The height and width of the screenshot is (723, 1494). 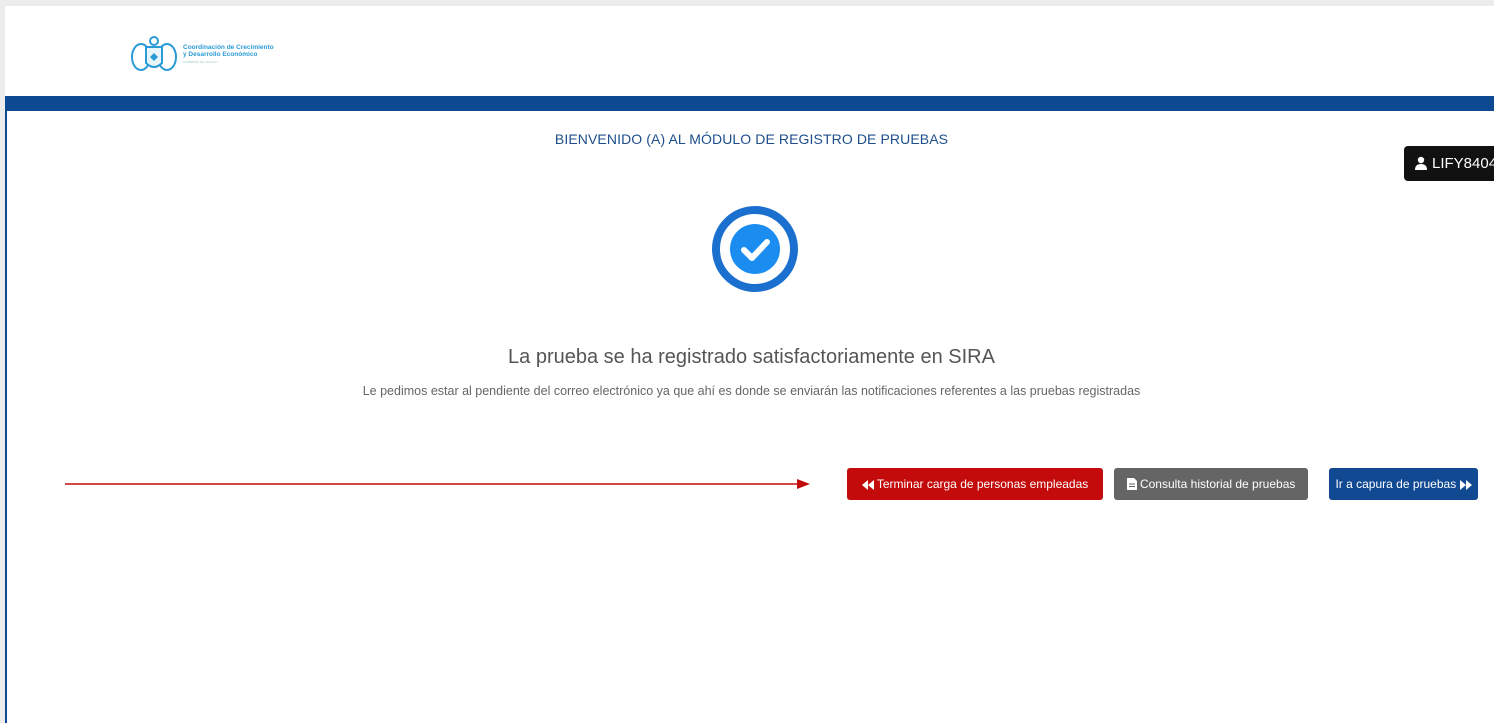 What do you see at coordinates (1396, 484) in the screenshot?
I see `capture-tests-label: Ir a capura de pruebas` at bounding box center [1396, 484].